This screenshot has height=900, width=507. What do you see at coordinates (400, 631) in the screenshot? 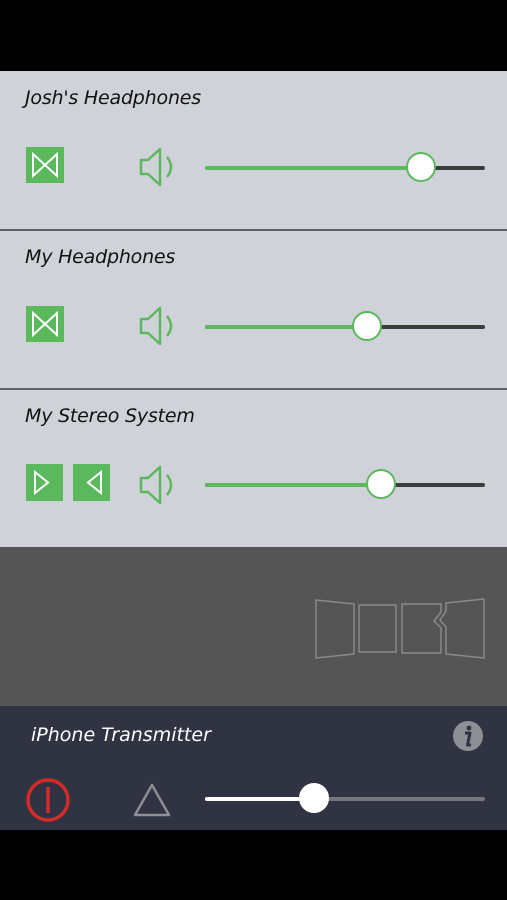
I see `panels-logo` at bounding box center [400, 631].